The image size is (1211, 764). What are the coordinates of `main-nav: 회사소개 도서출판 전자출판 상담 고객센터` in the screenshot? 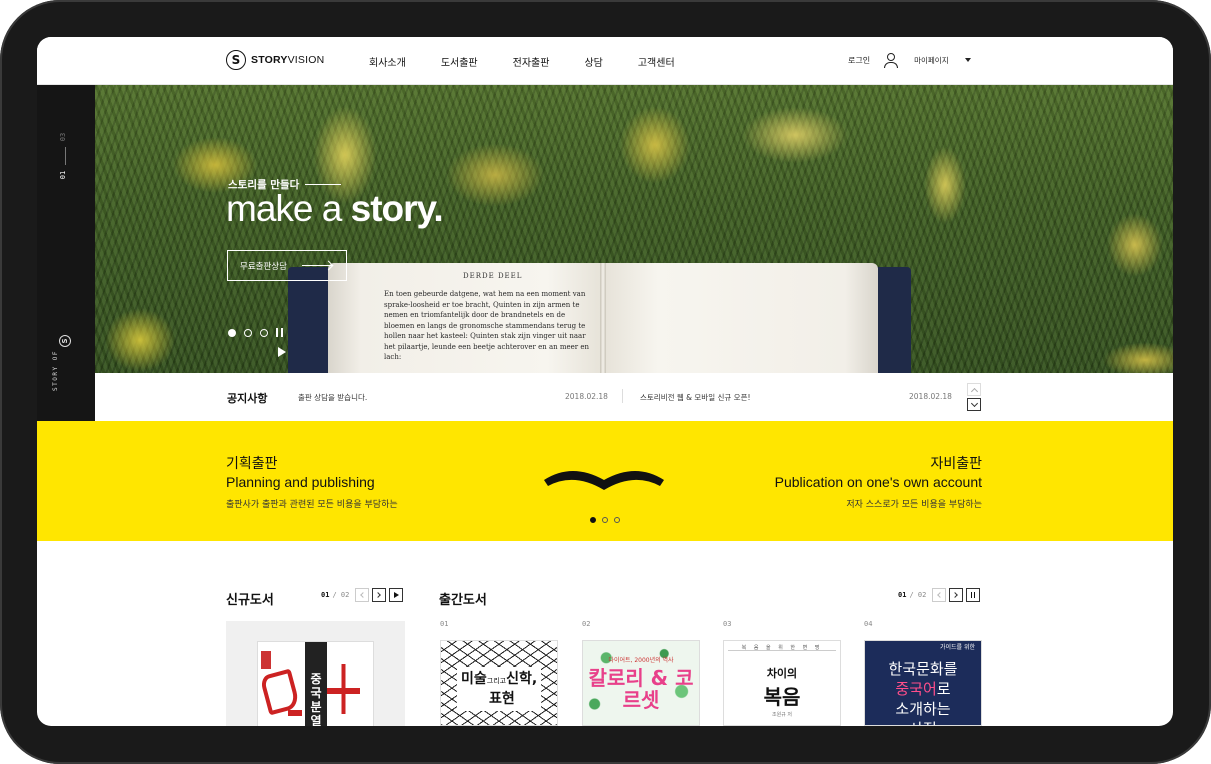 It's located at (539, 61).